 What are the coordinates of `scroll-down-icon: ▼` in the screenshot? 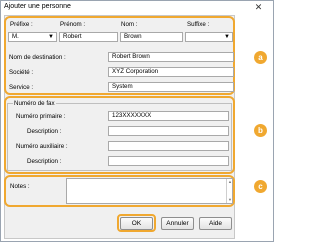 It's located at (230, 199).